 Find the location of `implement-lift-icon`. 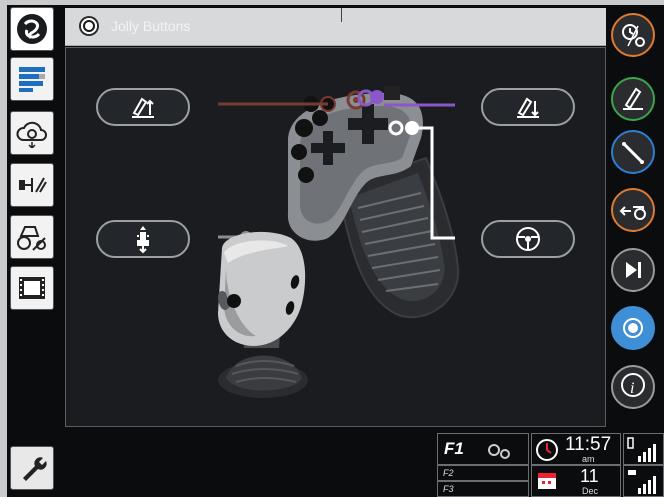

implement-lift-icon is located at coordinates (143, 240).